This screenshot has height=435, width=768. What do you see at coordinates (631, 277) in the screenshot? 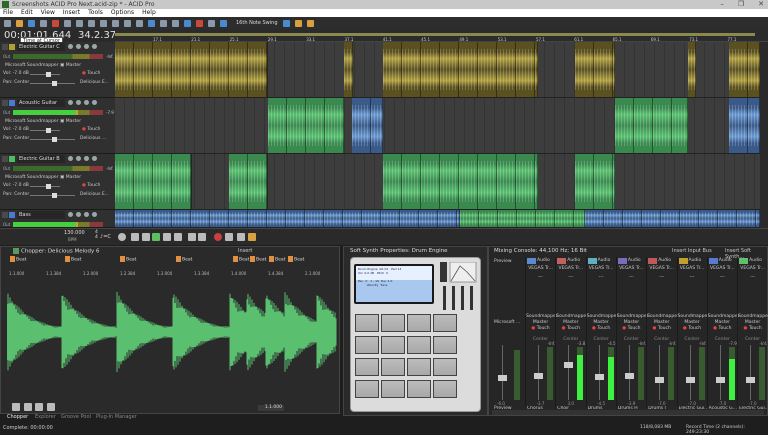
I see `channel-plugin-slot: ---` at bounding box center [631, 277].